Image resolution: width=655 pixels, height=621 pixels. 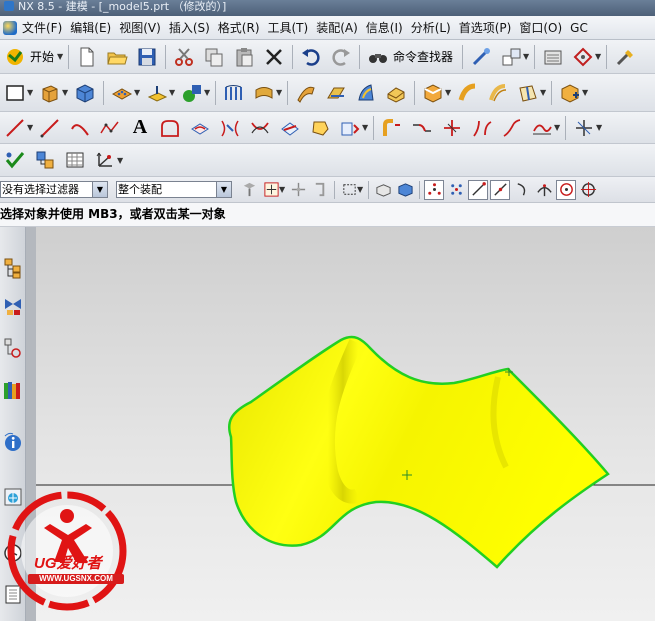 I want to click on sketch-rectangle-icon, so click(x=15, y=93).